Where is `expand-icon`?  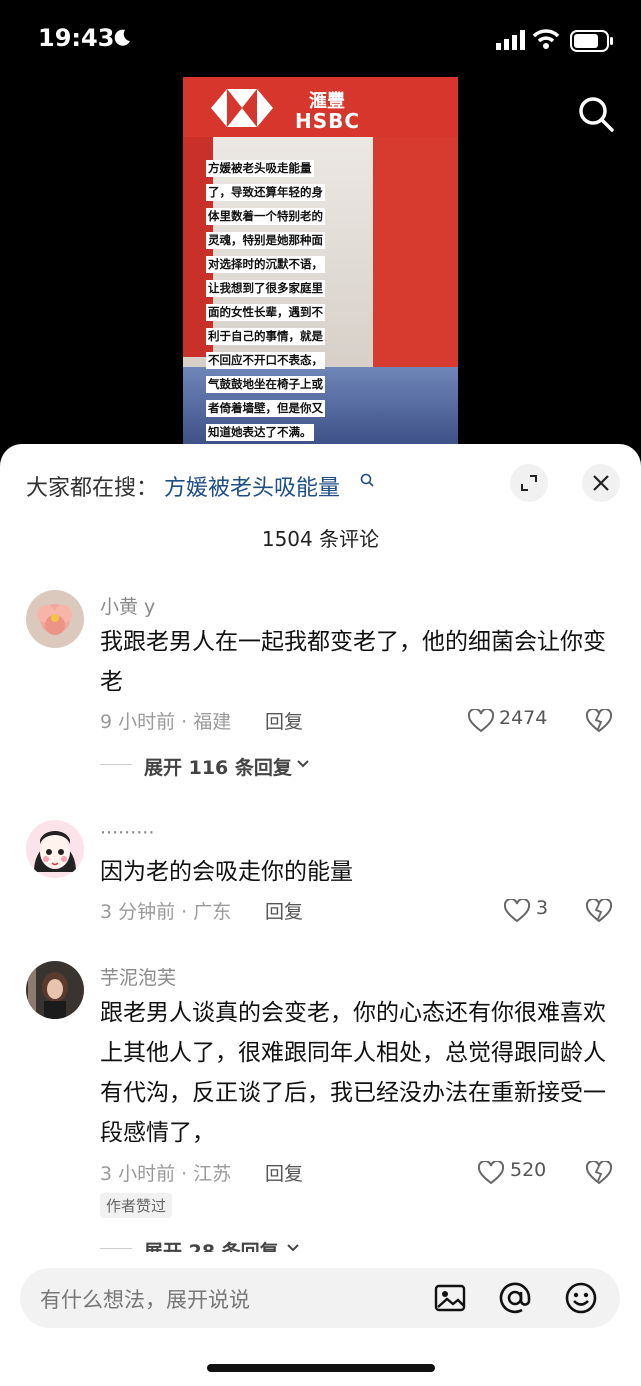
expand-icon is located at coordinates (529, 483).